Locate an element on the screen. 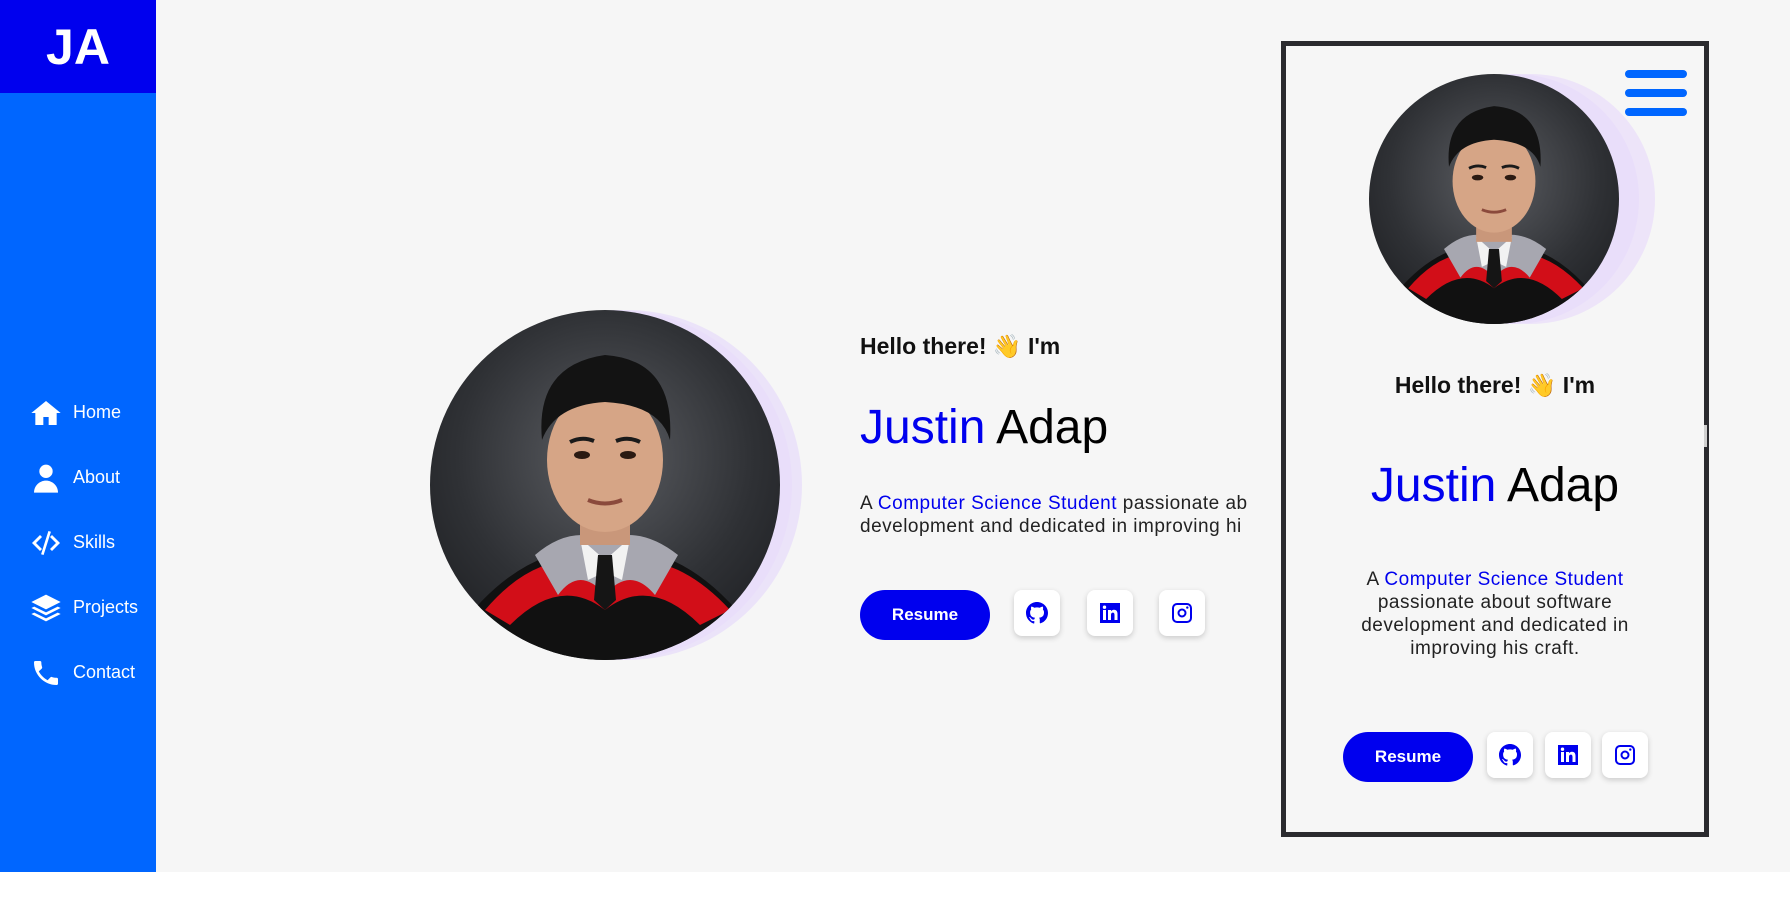 The height and width of the screenshot is (911, 1790). mobile-github-link is located at coordinates (1510, 755).